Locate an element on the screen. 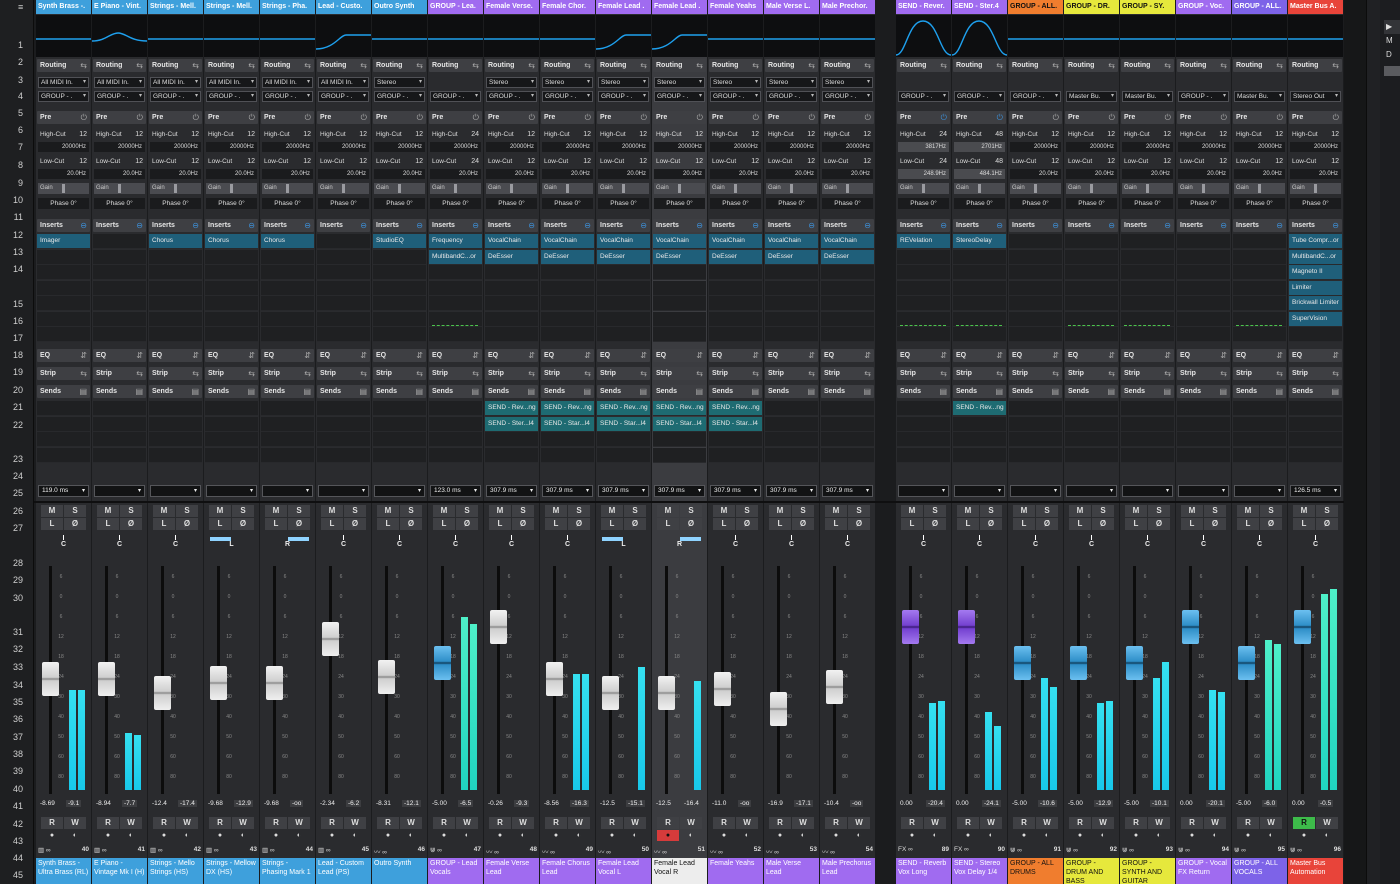 Image resolution: width=1400 pixels, height=884 pixels. send-slot: SEND - Ster...l4 is located at coordinates (511, 424).